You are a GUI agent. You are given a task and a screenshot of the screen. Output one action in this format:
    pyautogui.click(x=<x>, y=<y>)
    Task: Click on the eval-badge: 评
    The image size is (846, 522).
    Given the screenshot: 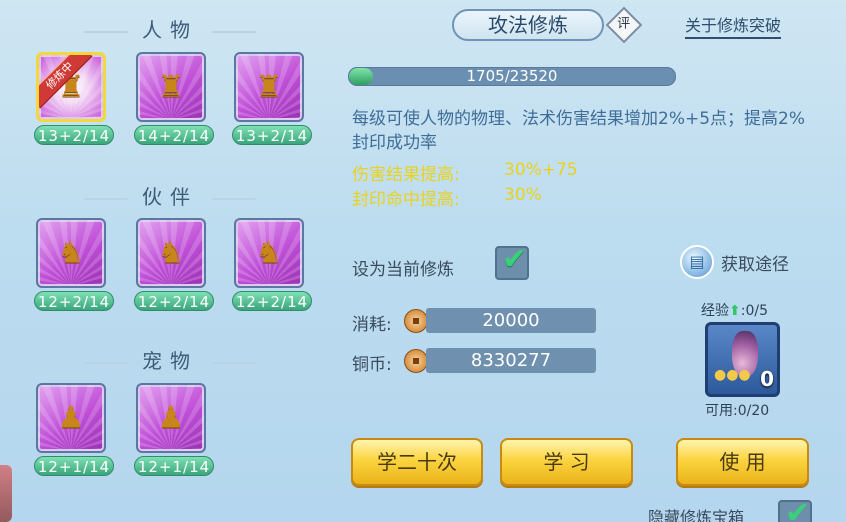 What is the action you would take?
    pyautogui.click(x=624, y=25)
    